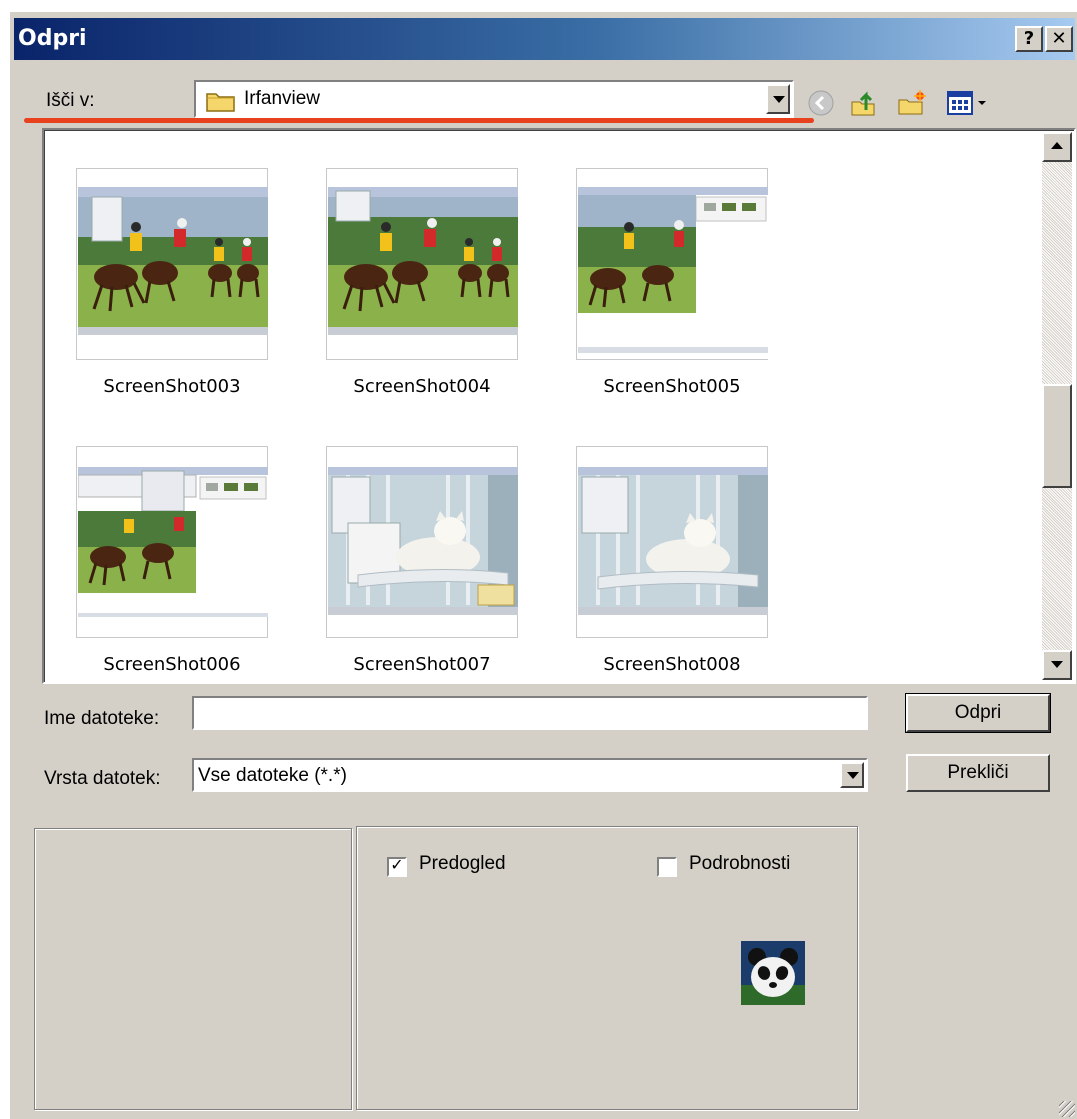 The image size is (1077, 1119). Describe the element at coordinates (672, 386) in the screenshot. I see `file-name: ScreenShot005` at that location.